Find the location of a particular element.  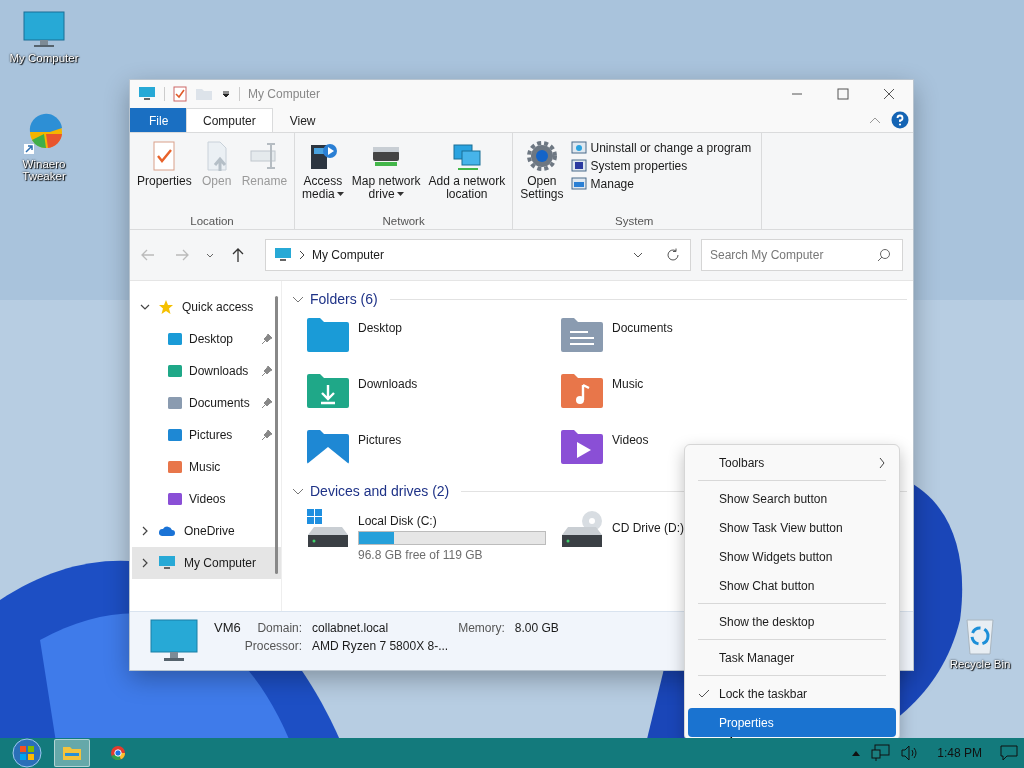

network-icon is located at coordinates (881, 753).